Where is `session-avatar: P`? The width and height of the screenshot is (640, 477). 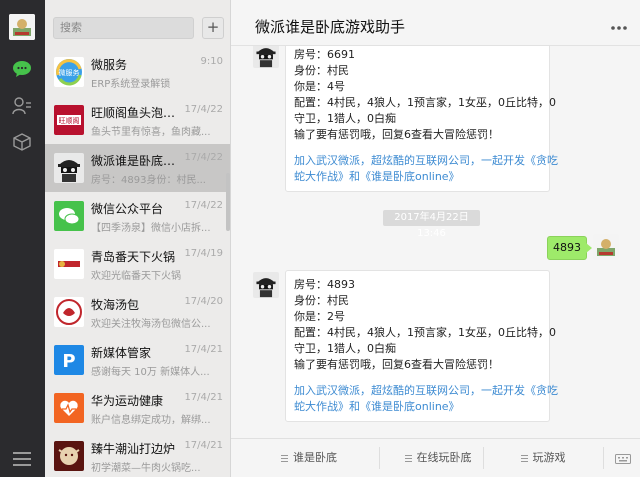
session-avatar: P is located at coordinates (69, 360).